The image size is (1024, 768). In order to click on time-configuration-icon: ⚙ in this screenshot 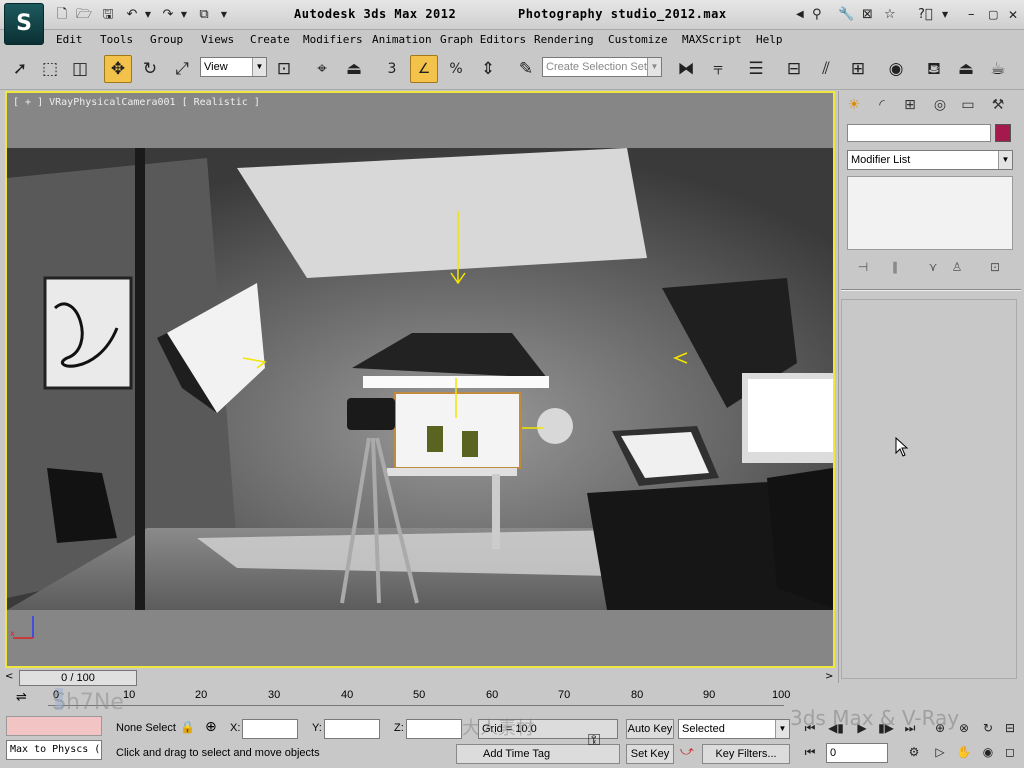, I will do `click(914, 752)`.